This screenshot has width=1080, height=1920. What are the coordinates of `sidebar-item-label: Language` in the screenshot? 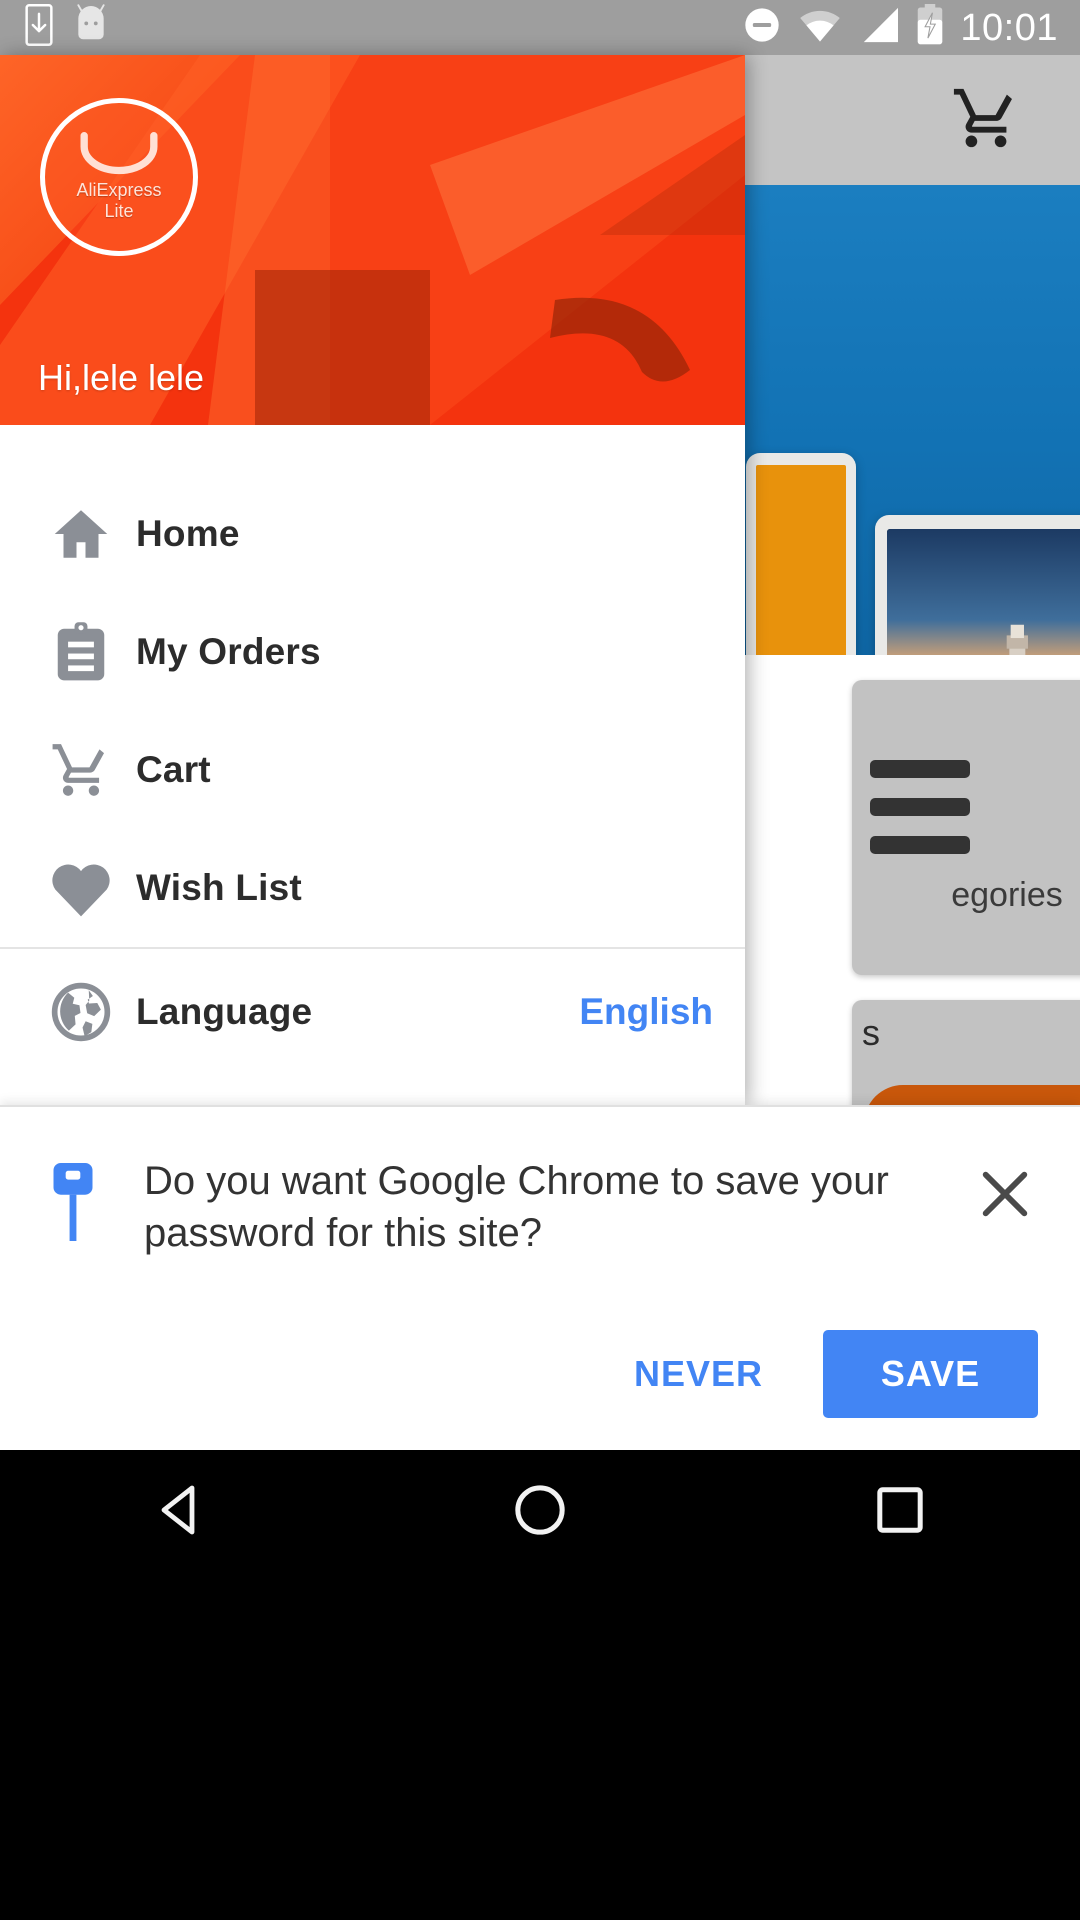 It's located at (224, 1011).